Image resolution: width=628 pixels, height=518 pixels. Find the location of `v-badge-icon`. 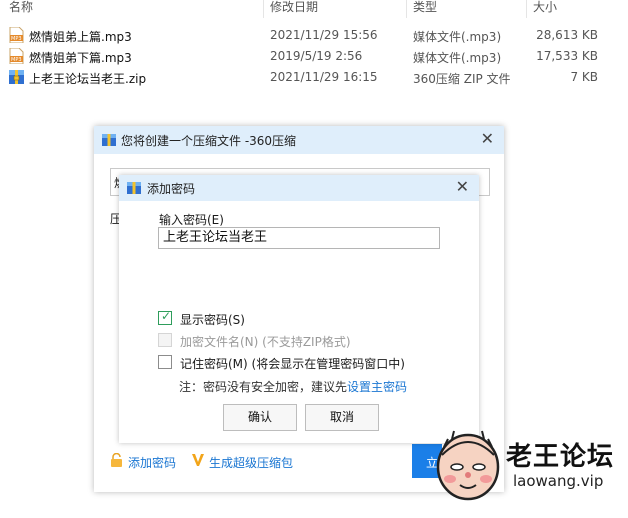

v-badge-icon is located at coordinates (198, 460).